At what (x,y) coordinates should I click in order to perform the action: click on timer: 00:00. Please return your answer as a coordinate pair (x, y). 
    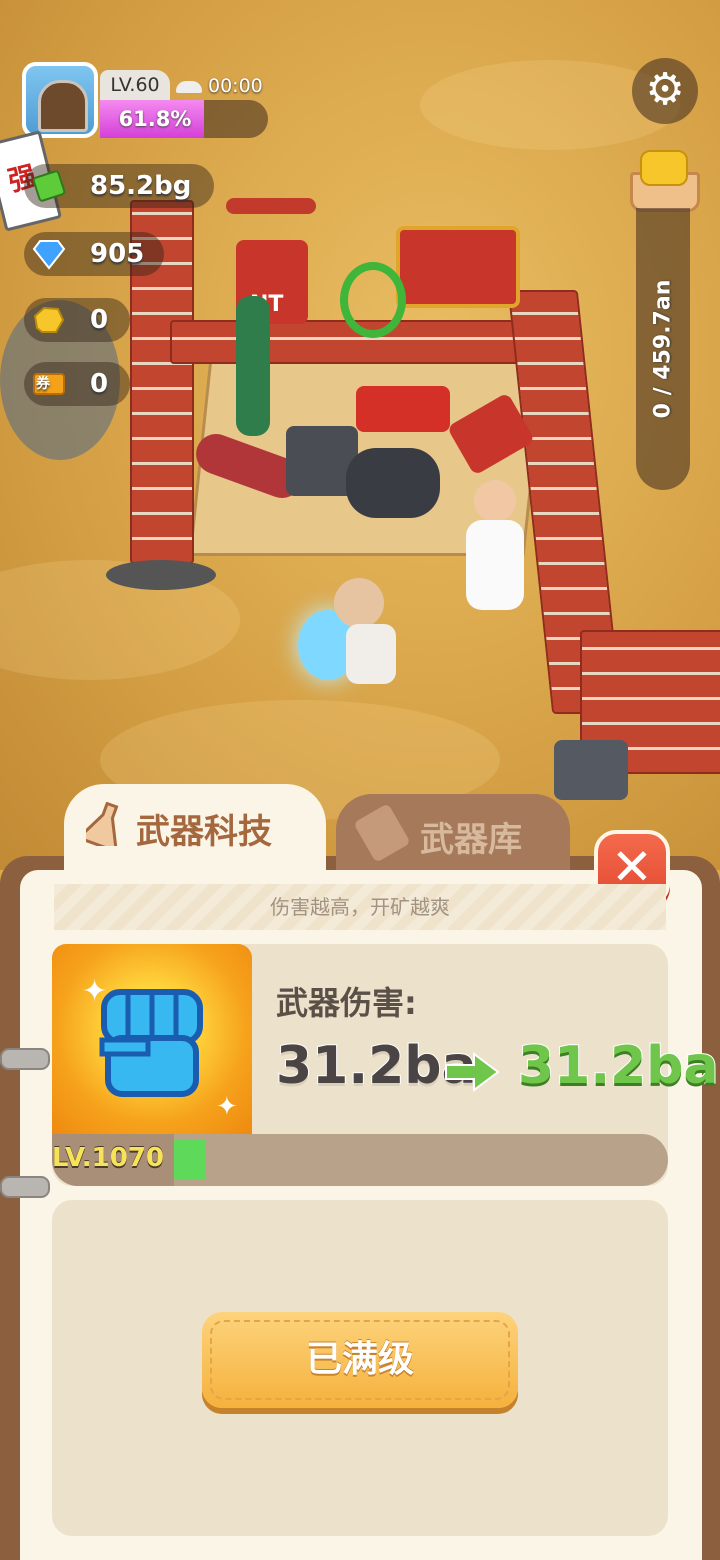
    Looking at the image, I should click on (219, 86).